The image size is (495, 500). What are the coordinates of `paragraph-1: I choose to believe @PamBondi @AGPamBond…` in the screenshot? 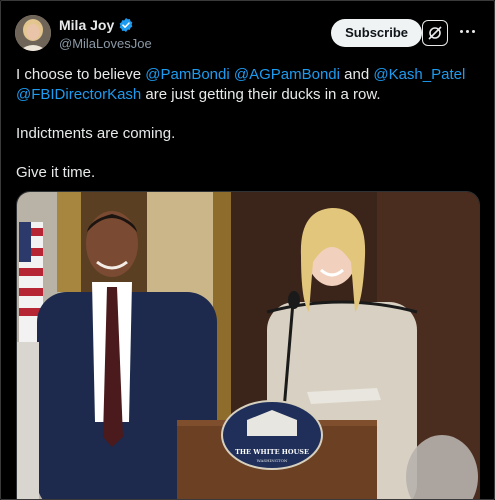 It's located at (248, 85).